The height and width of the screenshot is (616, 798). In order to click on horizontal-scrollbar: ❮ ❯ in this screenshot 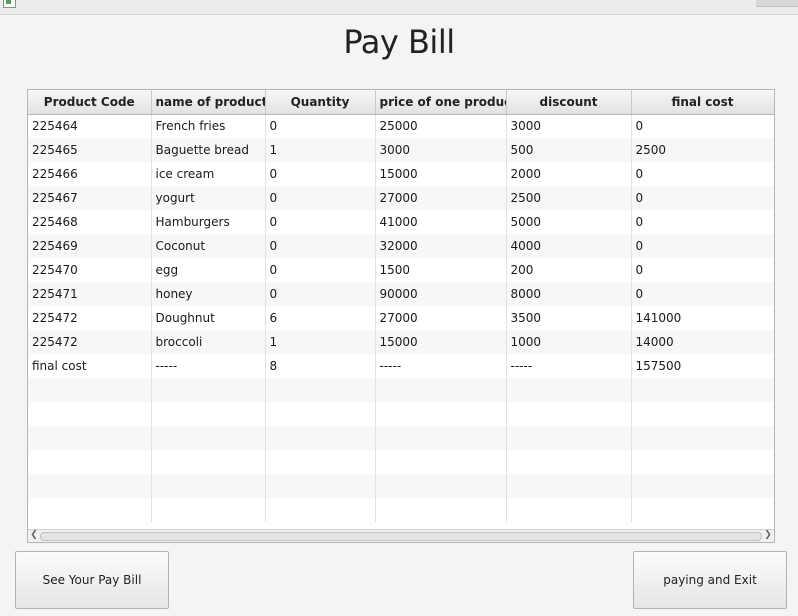, I will do `click(401, 535)`.